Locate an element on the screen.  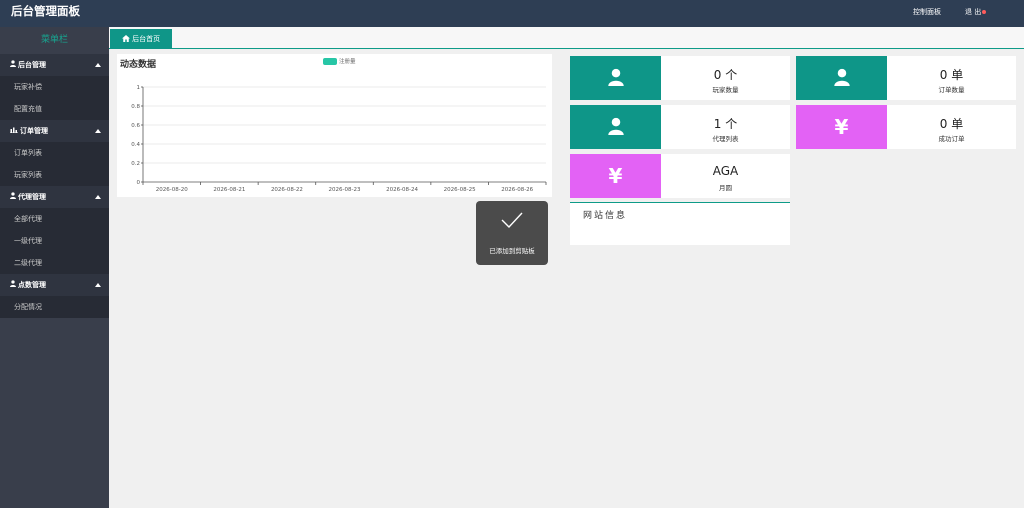
sidebar-item-all-agents: 全部代理 is located at coordinates (54, 219).